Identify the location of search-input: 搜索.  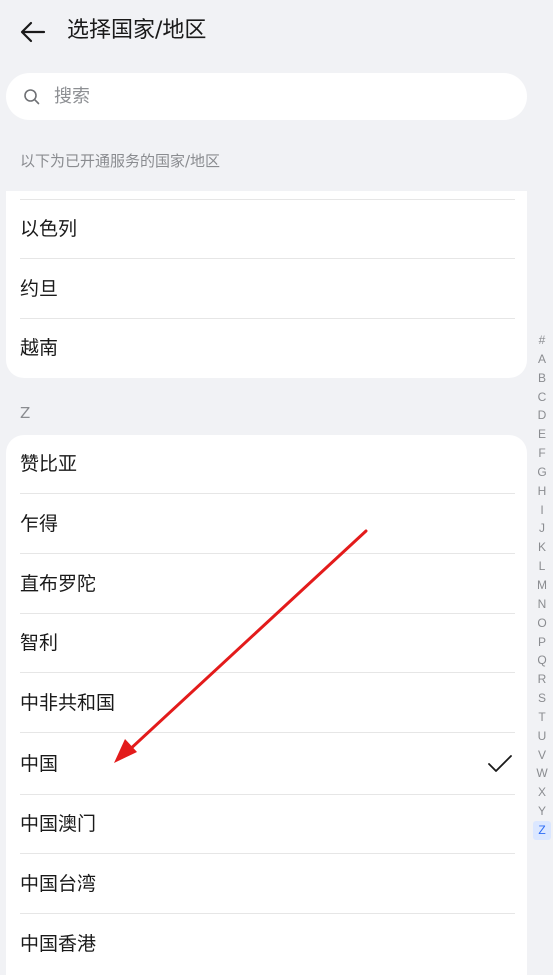
(266, 96).